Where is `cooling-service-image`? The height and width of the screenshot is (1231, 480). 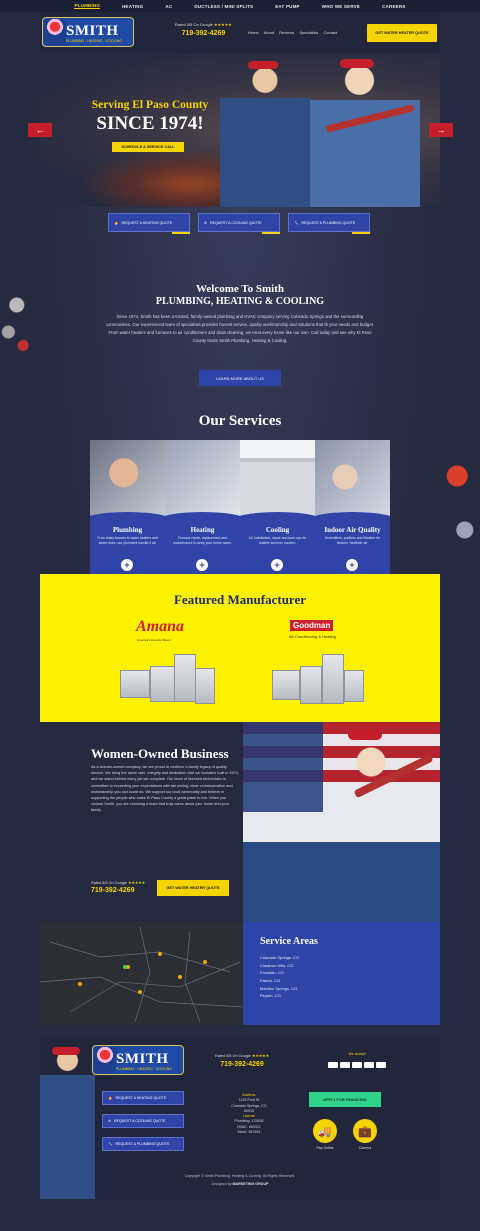 cooling-service-image is located at coordinates (277, 481).